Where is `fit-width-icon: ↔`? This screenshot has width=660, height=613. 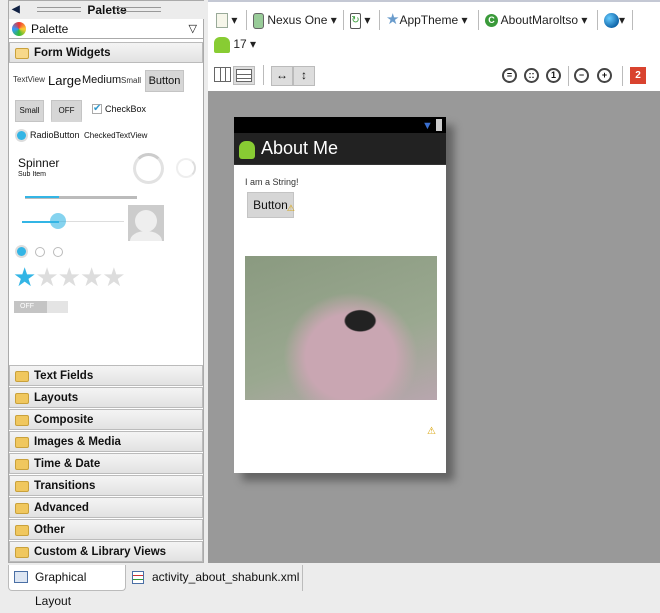 fit-width-icon: ↔ is located at coordinates (282, 76).